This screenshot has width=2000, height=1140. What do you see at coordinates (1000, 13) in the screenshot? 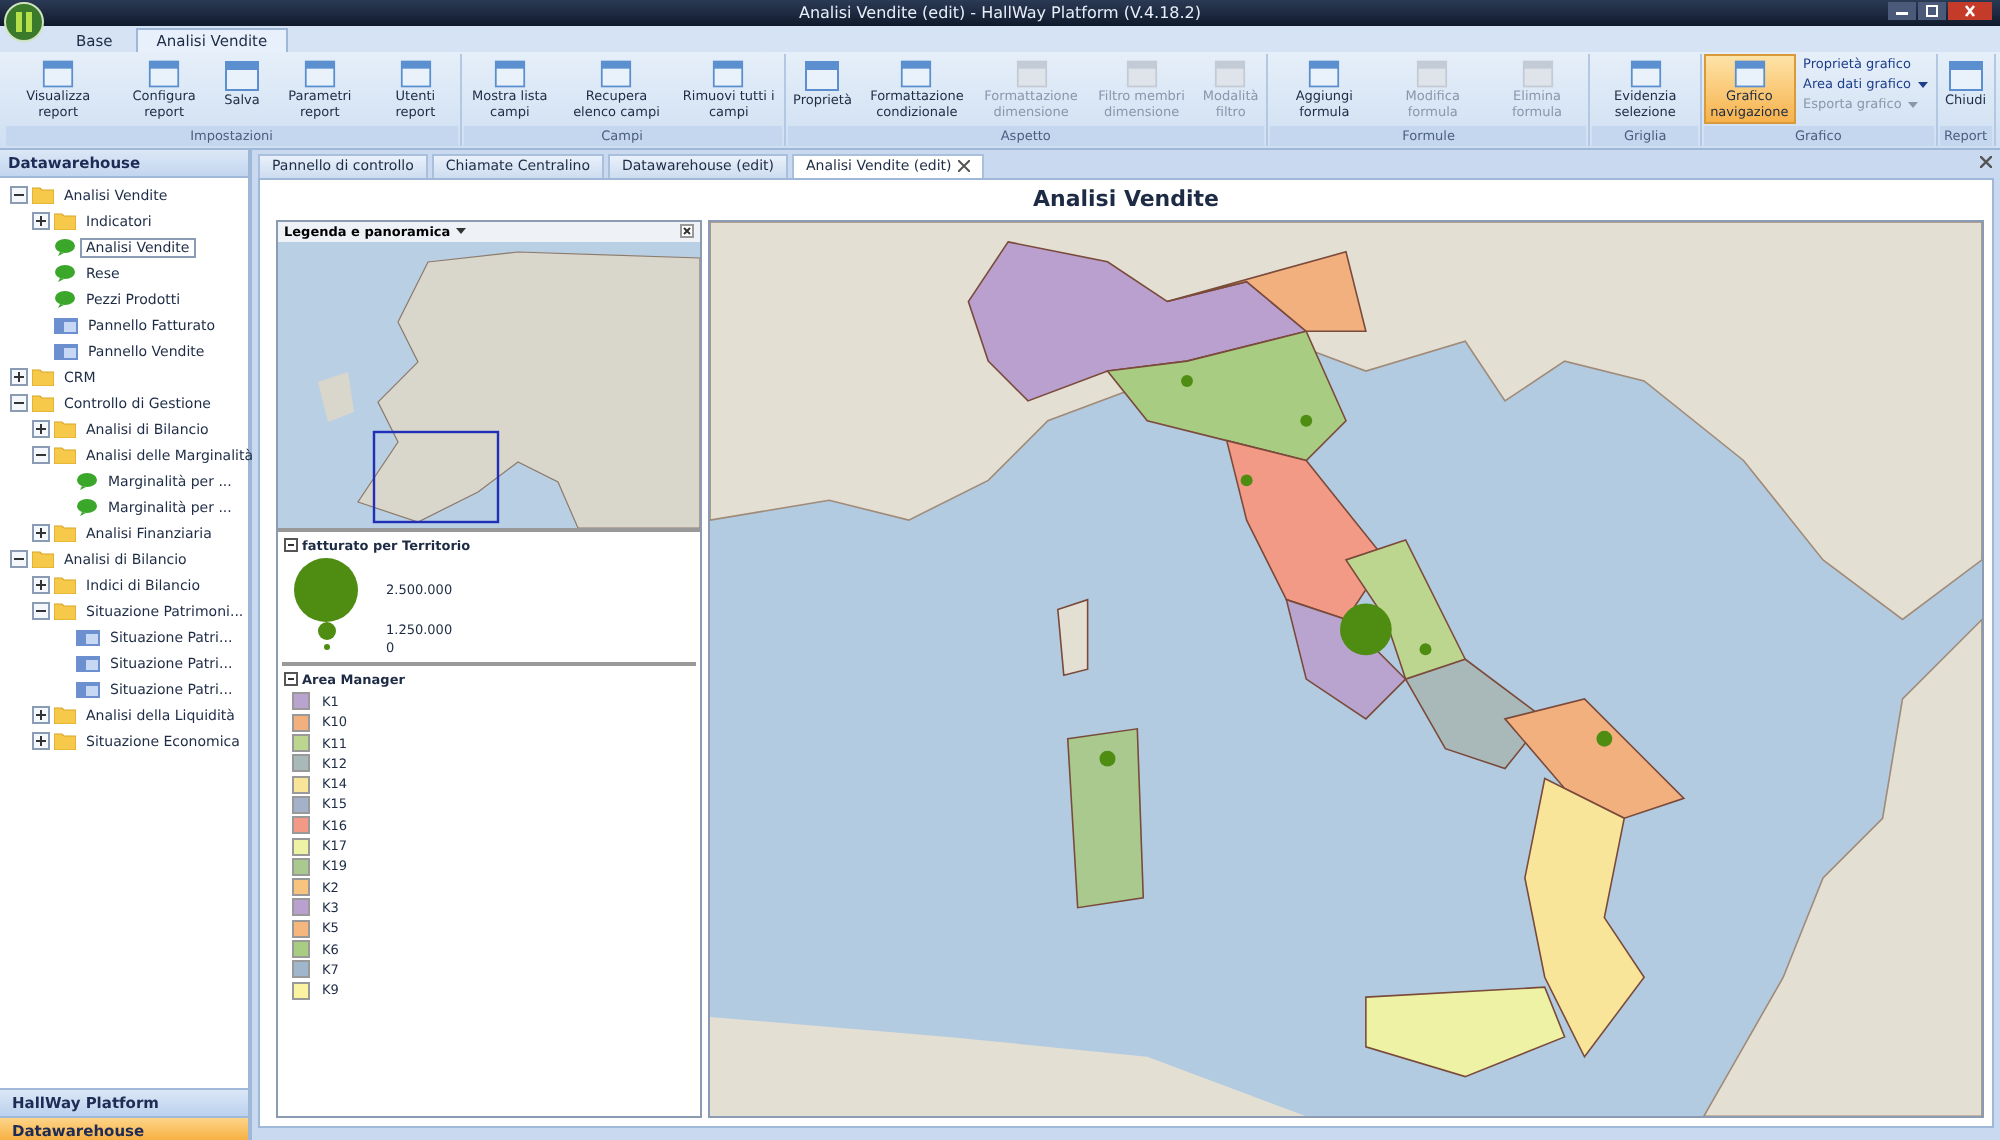
I see `window-title: Analisi Vendite (edit) - HallWay Platform (V.4.18.2)` at bounding box center [1000, 13].